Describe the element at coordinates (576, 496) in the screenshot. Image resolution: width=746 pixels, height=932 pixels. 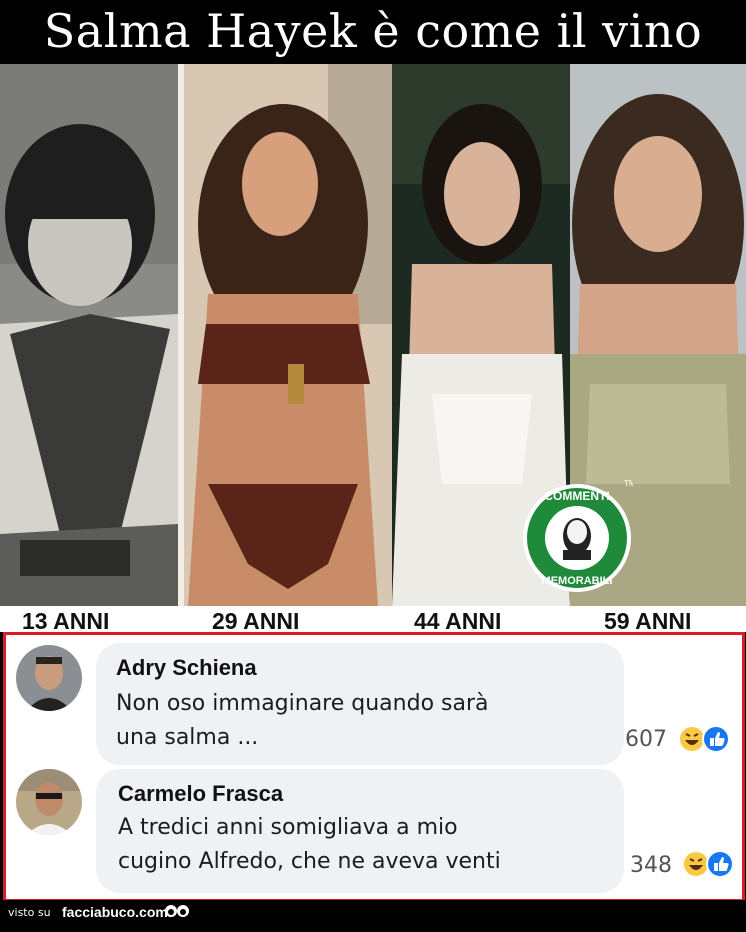
I see `svg-text: COMMENTI` at that location.